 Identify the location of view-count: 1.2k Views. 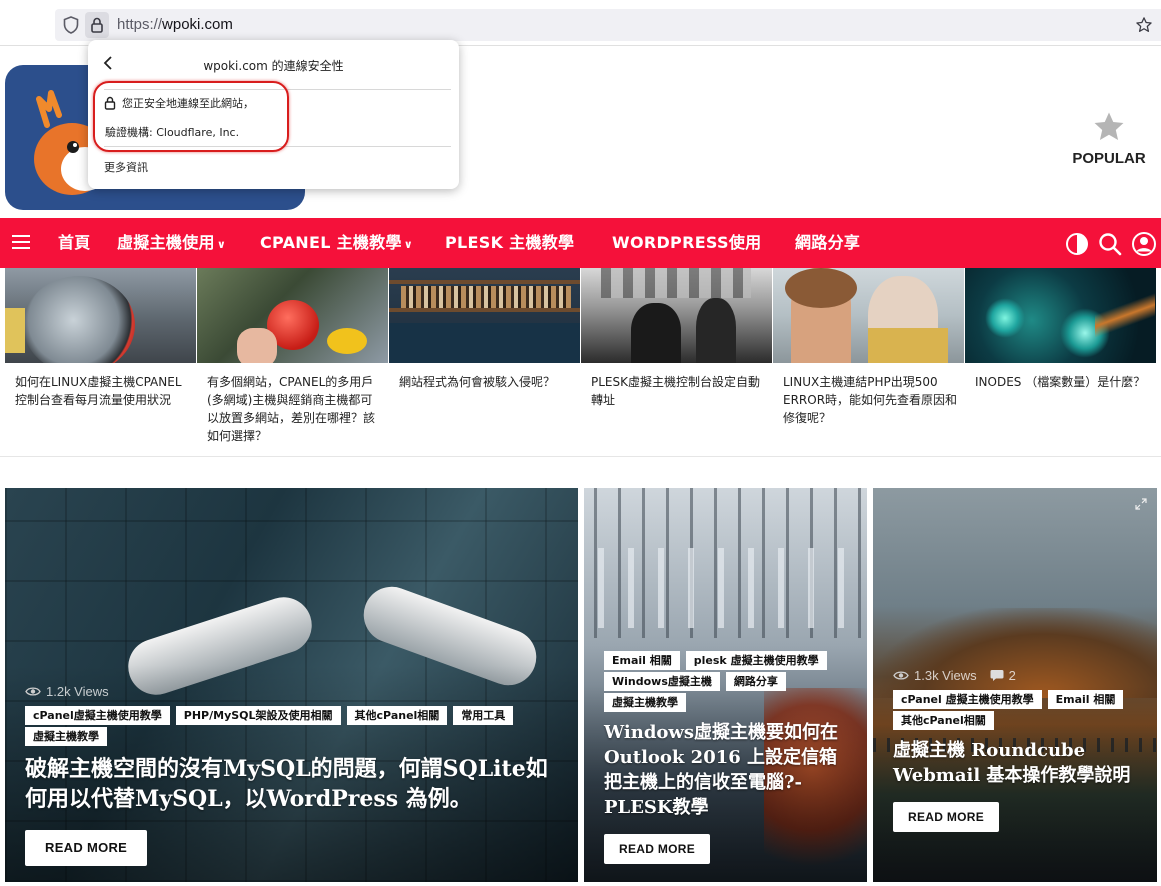
(294, 691).